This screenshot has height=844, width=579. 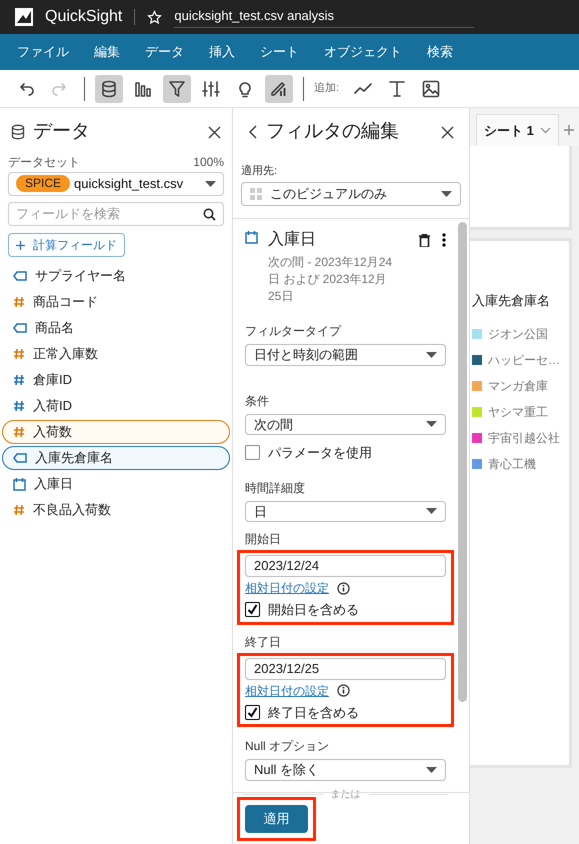 I want to click on granularity-label: 時間詳細度, so click(x=275, y=488).